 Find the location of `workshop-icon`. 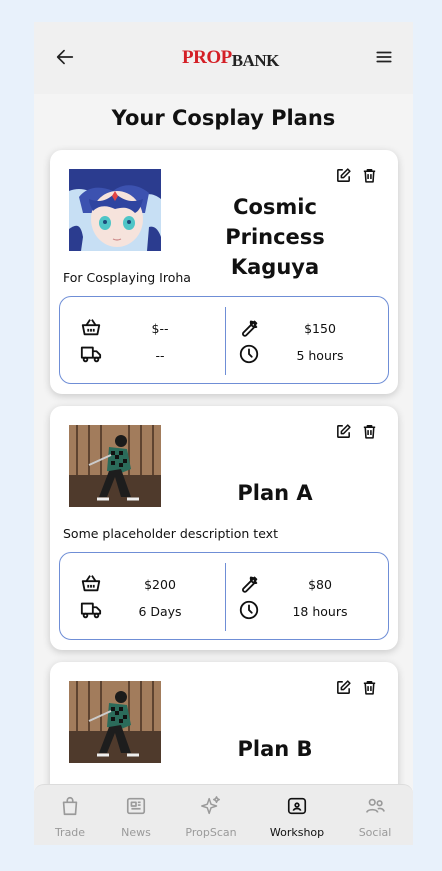

workshop-icon is located at coordinates (297, 806).